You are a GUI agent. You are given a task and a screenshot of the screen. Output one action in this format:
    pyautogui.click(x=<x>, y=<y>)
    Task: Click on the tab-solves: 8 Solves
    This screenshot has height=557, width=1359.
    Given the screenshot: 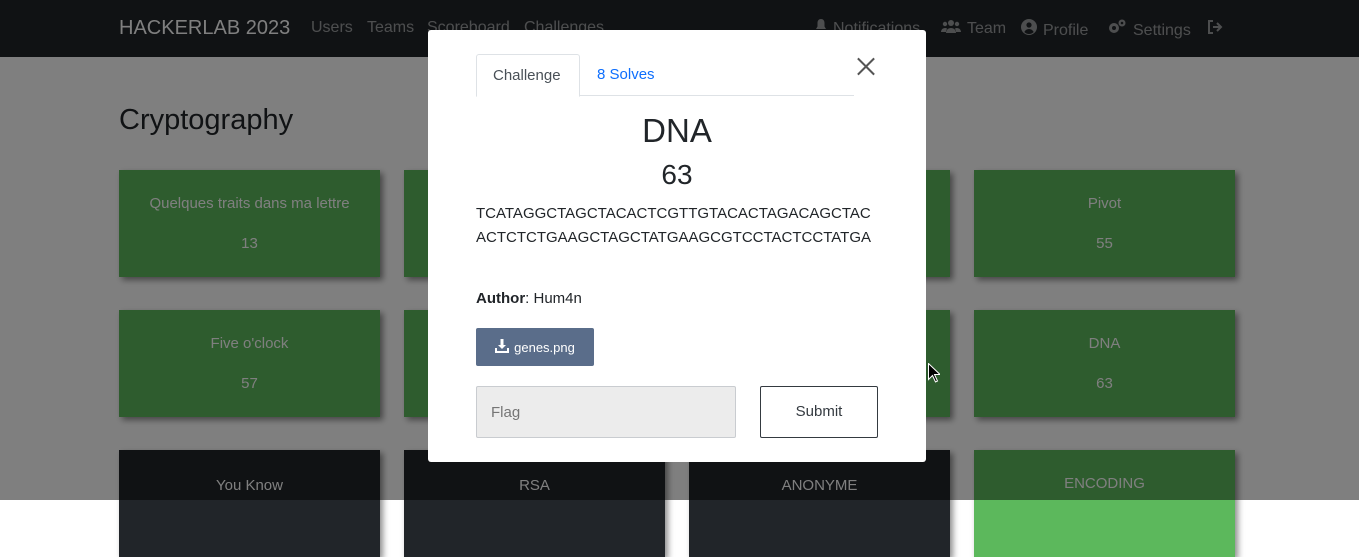 What is the action you would take?
    pyautogui.click(x=626, y=75)
    